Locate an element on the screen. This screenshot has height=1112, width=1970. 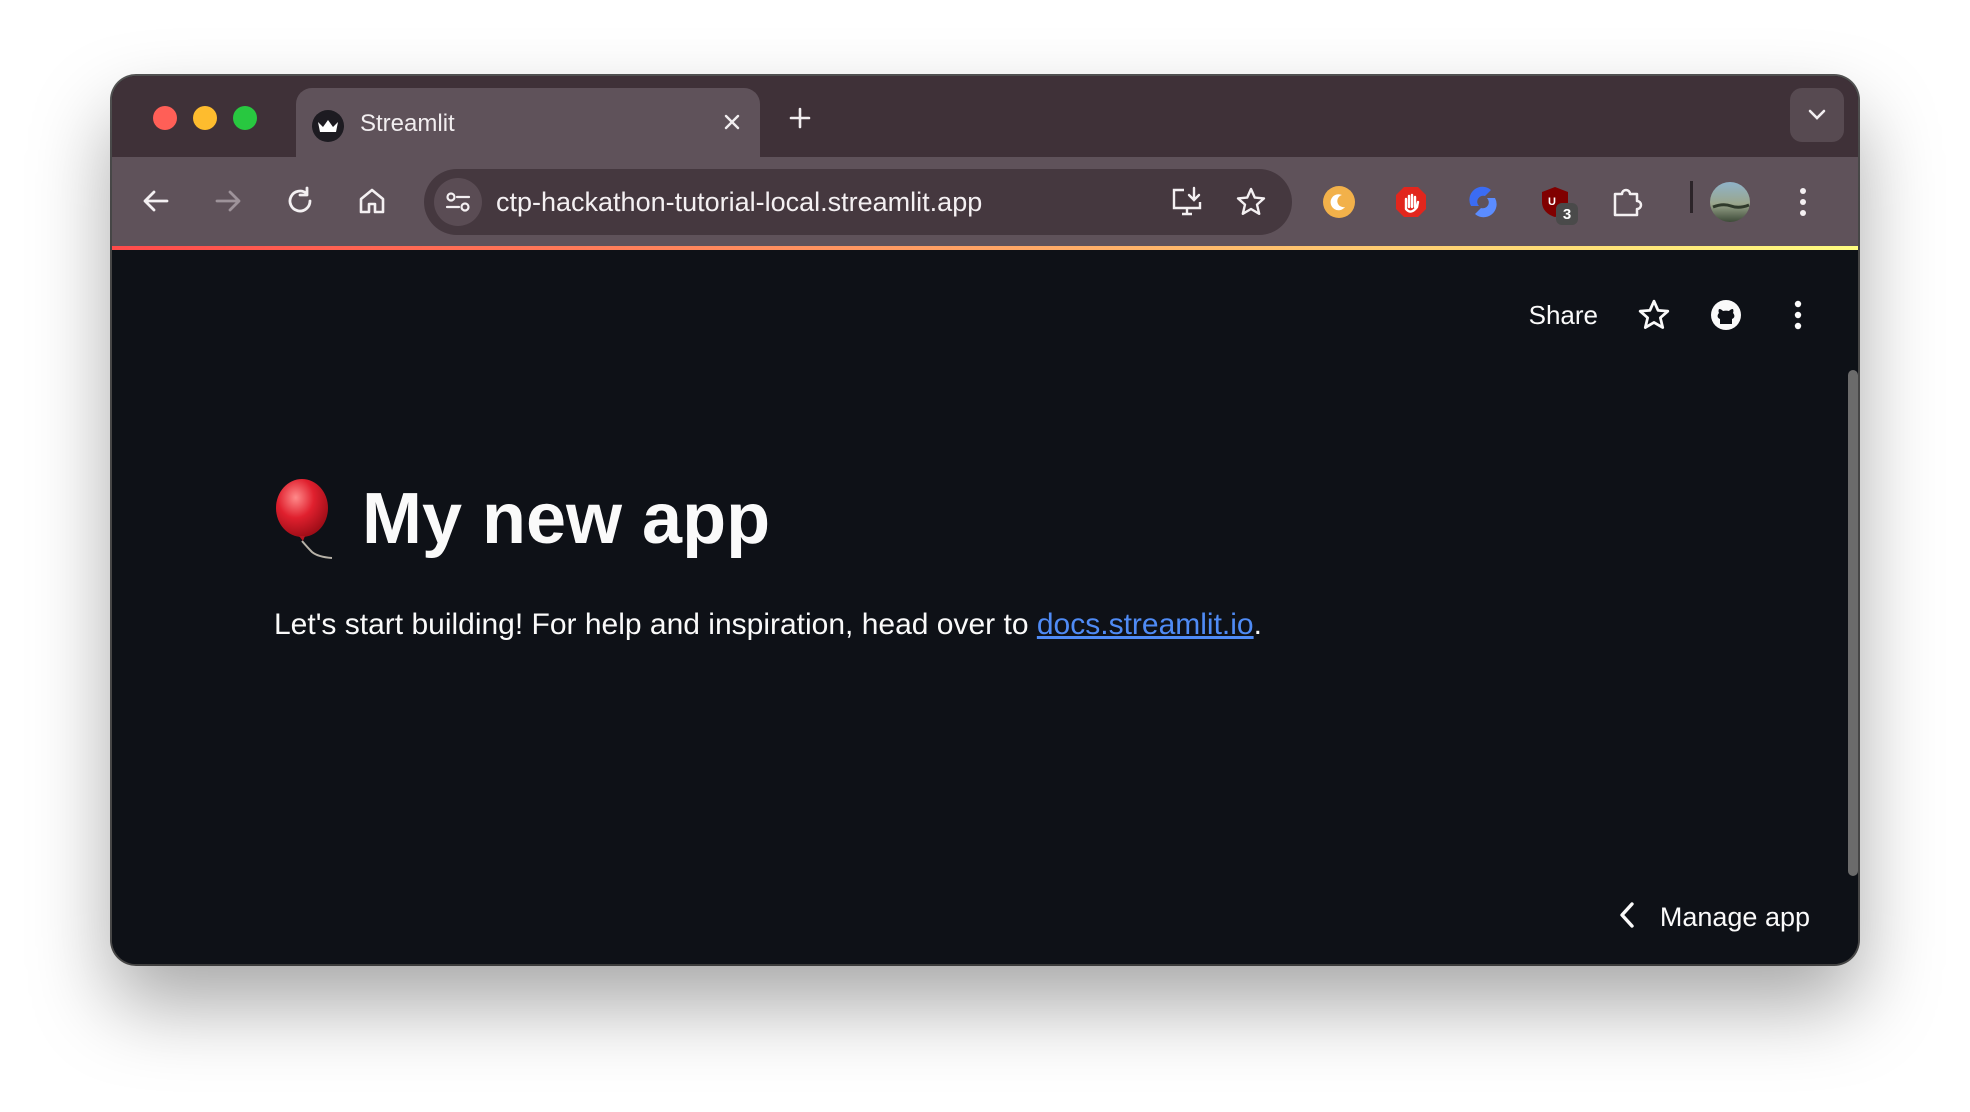
toolbar-divider is located at coordinates (1691, 197).